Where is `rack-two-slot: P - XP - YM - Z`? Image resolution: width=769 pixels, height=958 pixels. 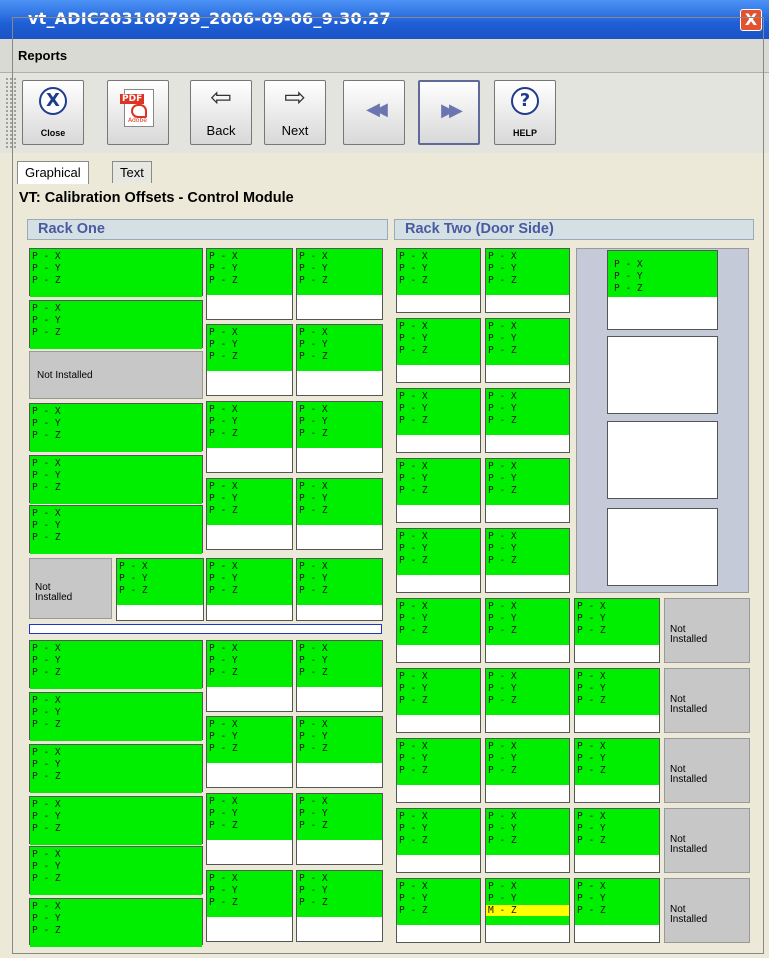 rack-two-slot: P - XP - YM - Z is located at coordinates (527, 910).